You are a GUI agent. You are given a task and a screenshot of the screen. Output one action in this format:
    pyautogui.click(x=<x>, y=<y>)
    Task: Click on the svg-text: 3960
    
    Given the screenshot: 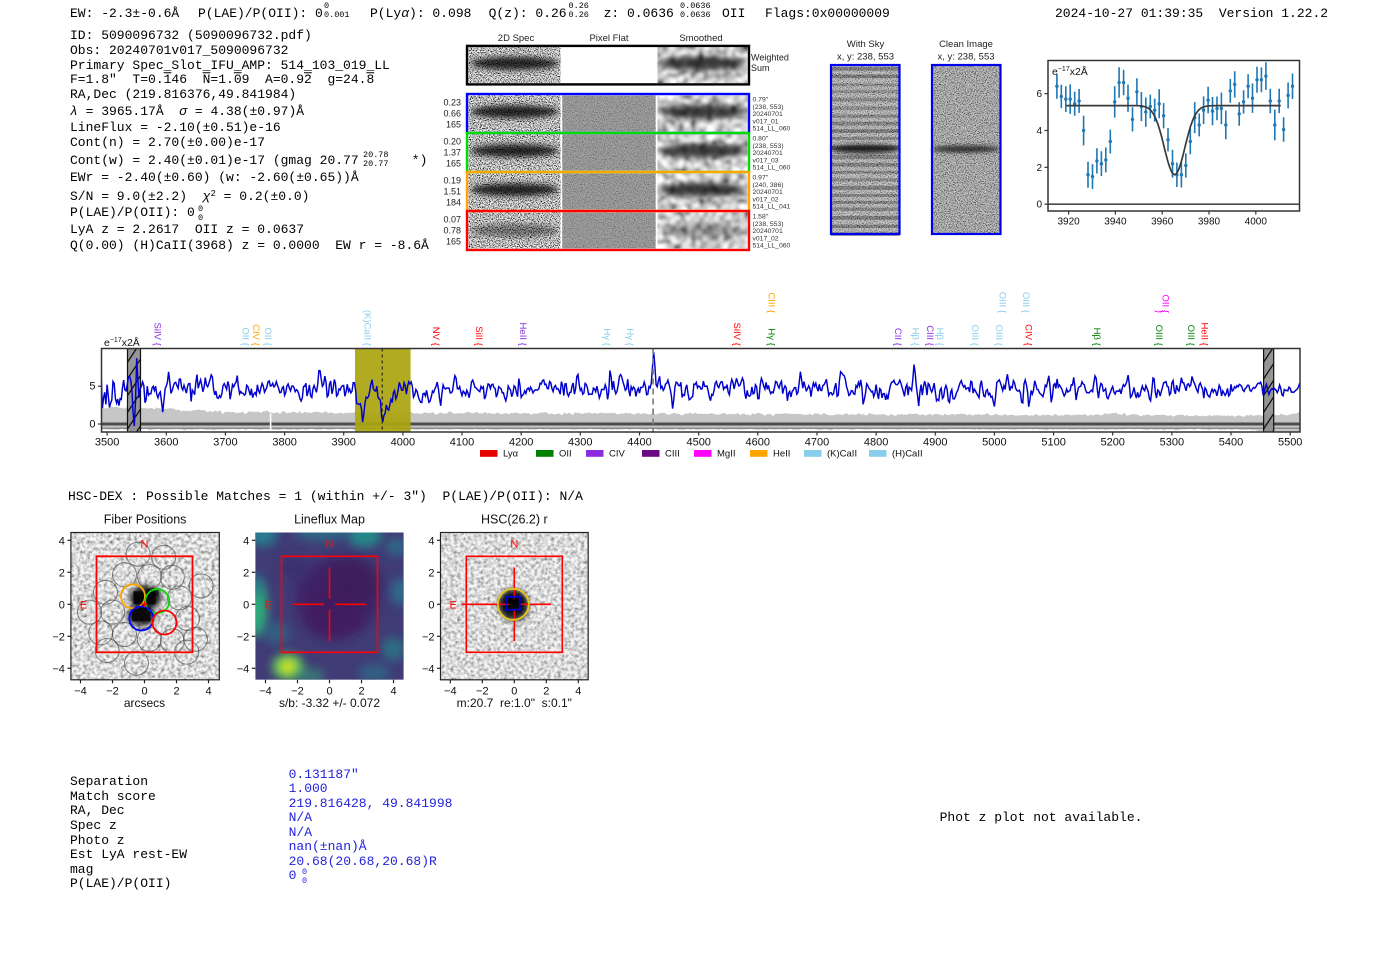 What is the action you would take?
    pyautogui.click(x=1162, y=222)
    